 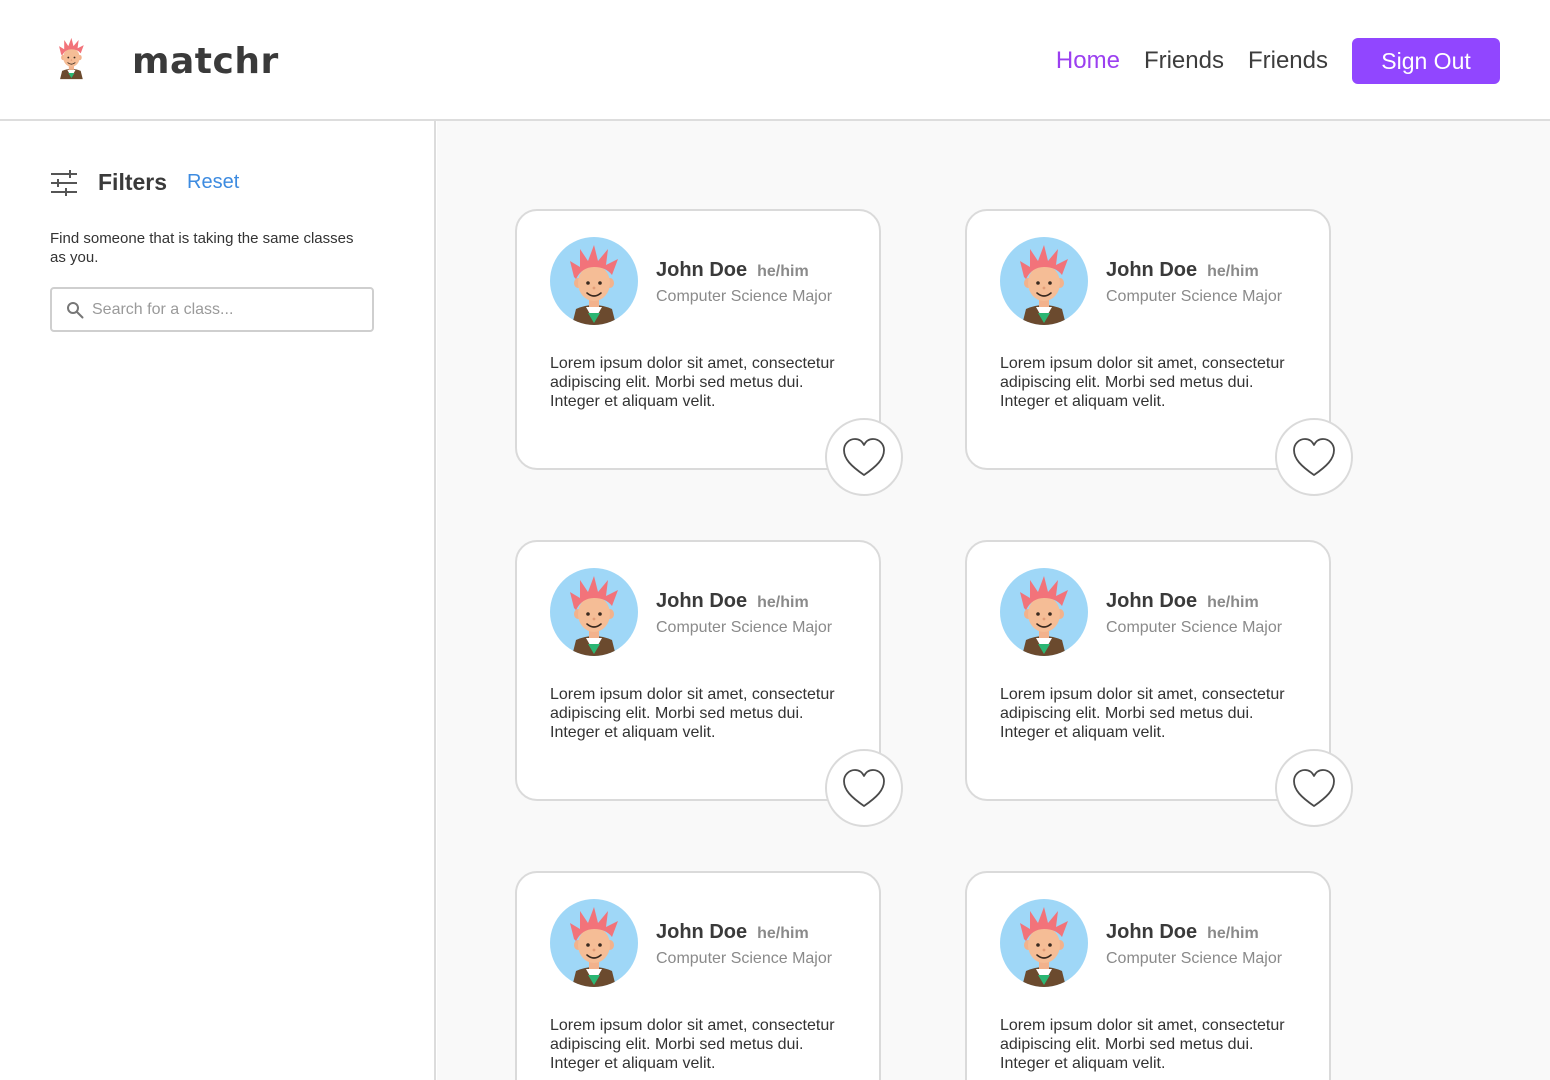 I want to click on filters-header: Filters Reset, so click(x=144, y=182).